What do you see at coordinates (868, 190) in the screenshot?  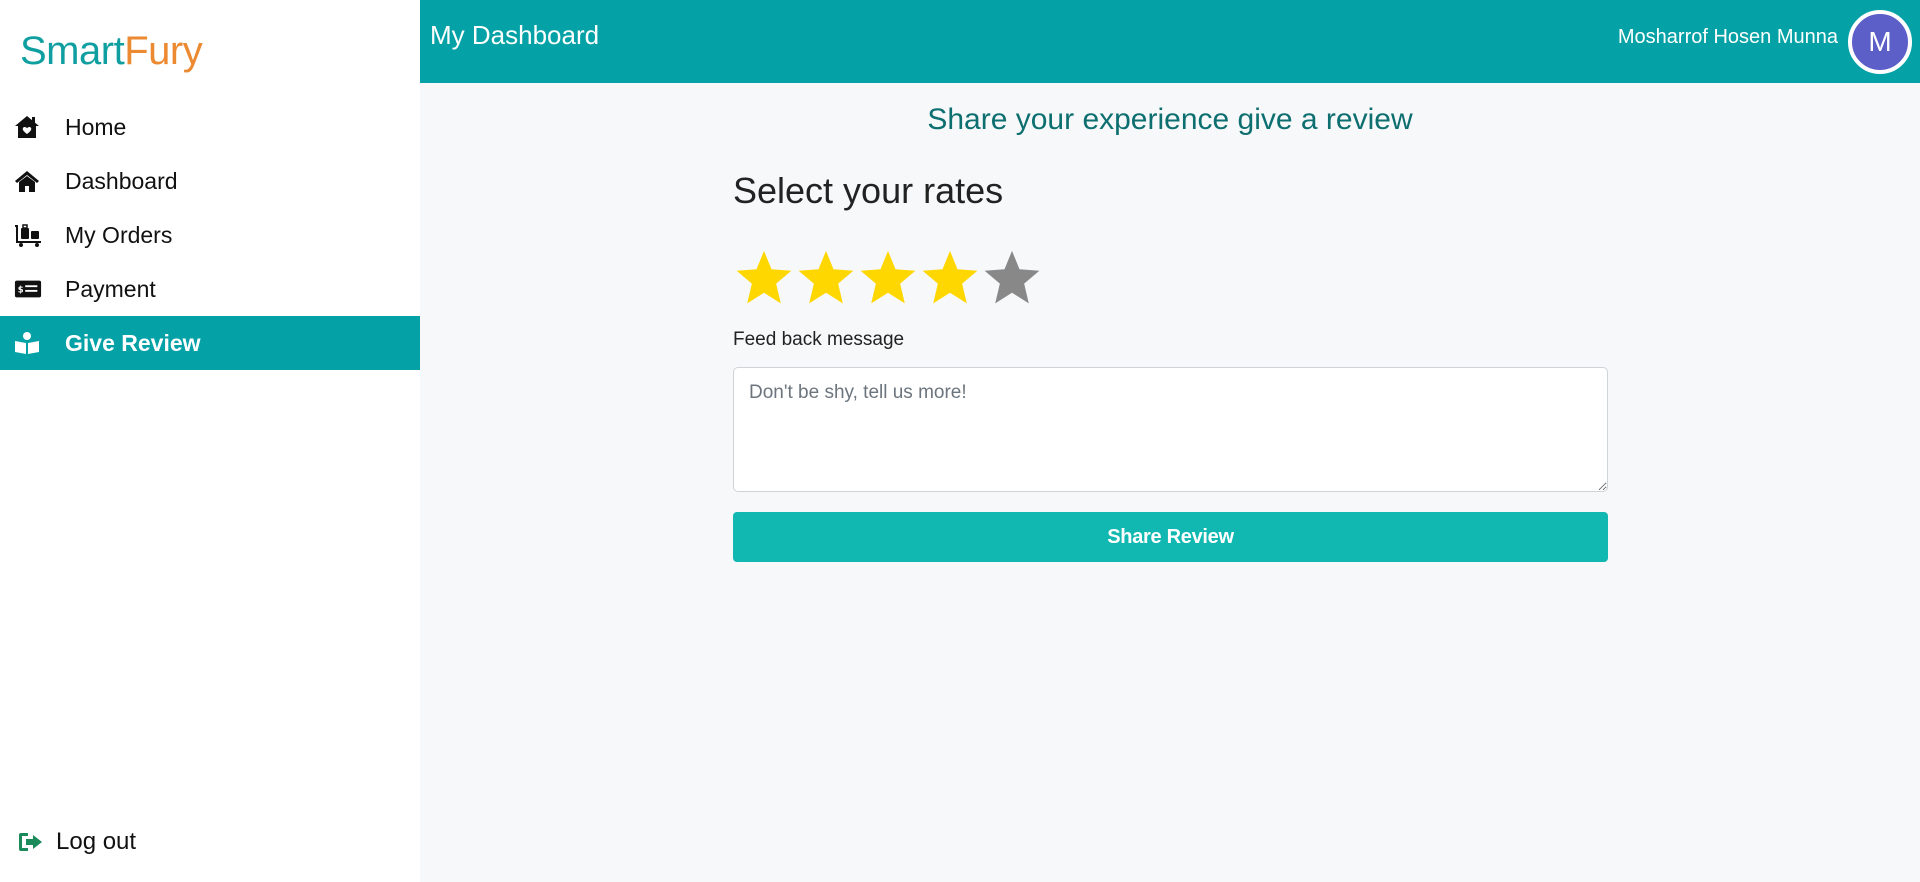 I see `rates-title: Select your rates` at bounding box center [868, 190].